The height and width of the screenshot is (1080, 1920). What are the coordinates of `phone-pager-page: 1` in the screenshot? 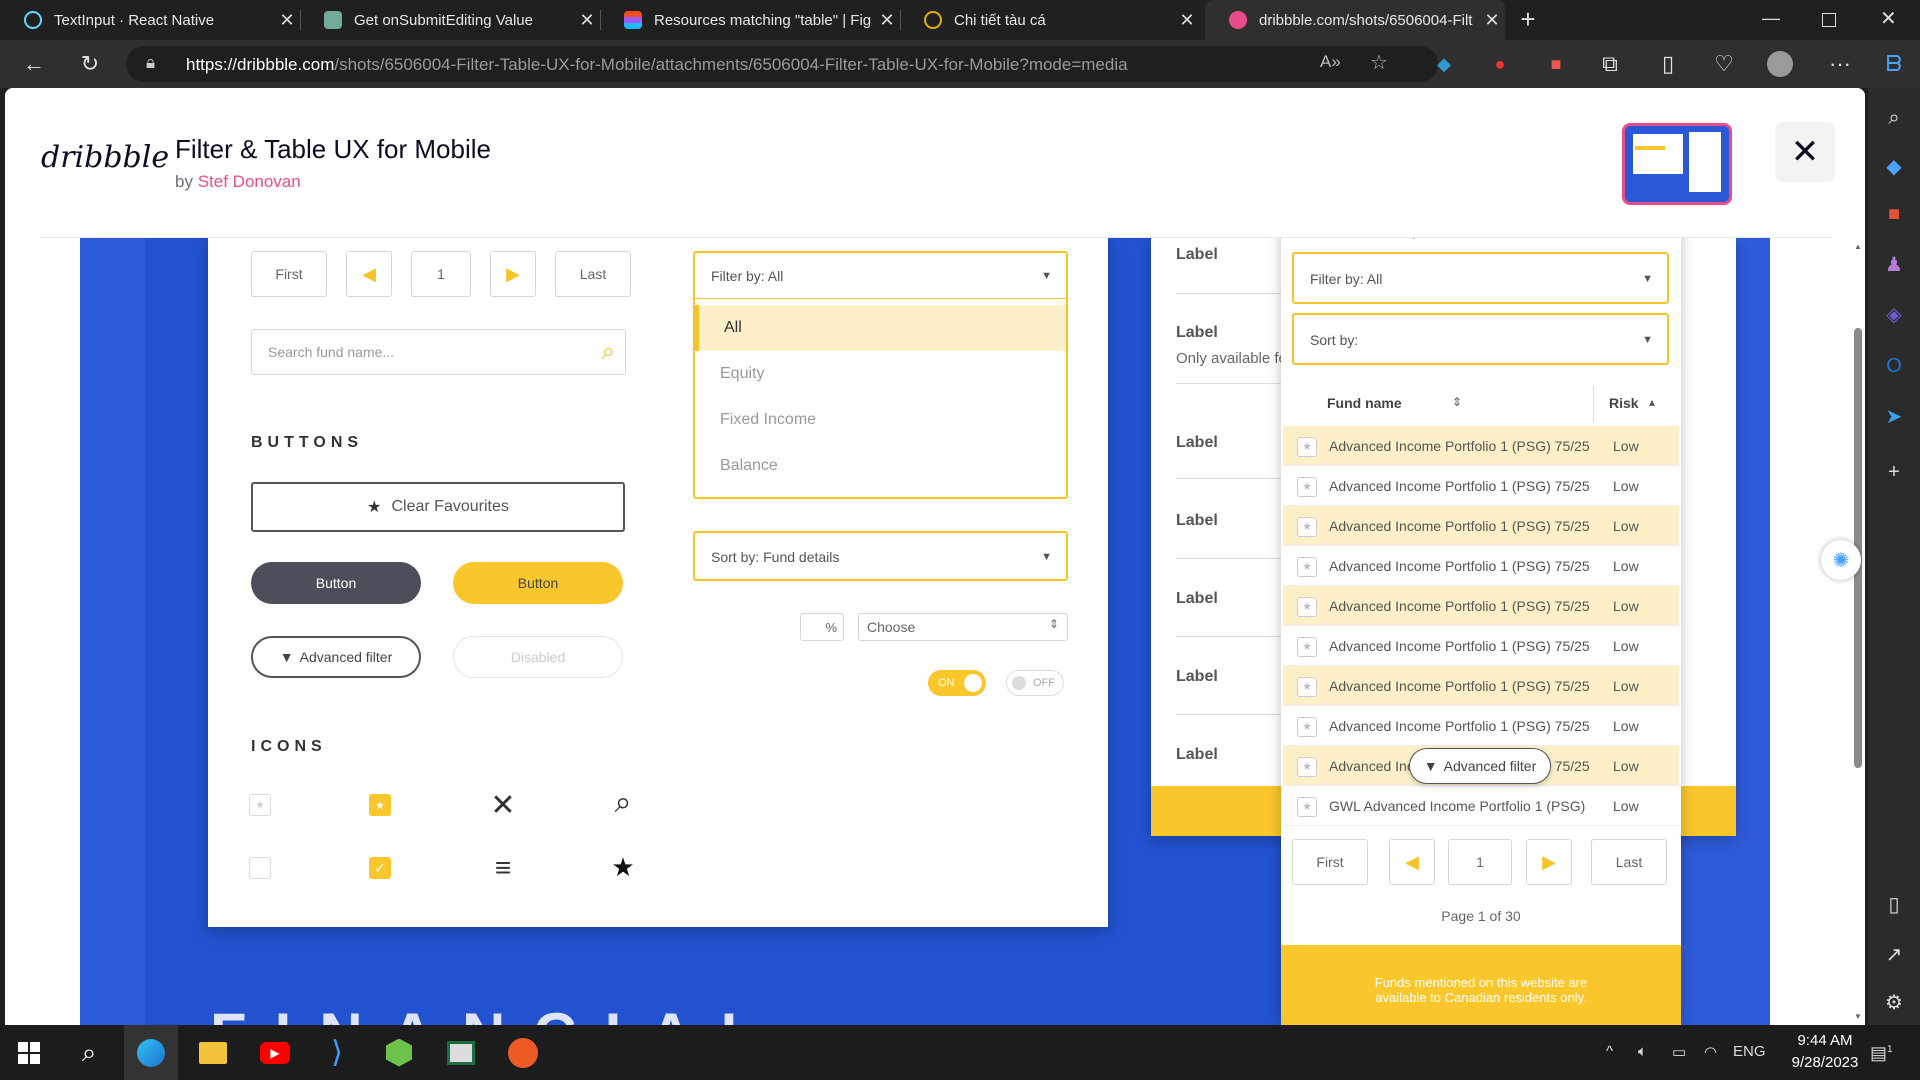 It's located at (1480, 862).